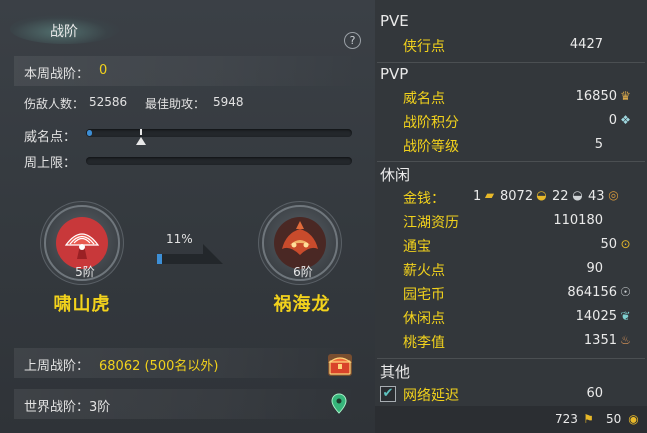 This screenshot has width=647, height=433. Describe the element at coordinates (614, 419) in the screenshot. I see `bottom-value-2: 50` at that location.